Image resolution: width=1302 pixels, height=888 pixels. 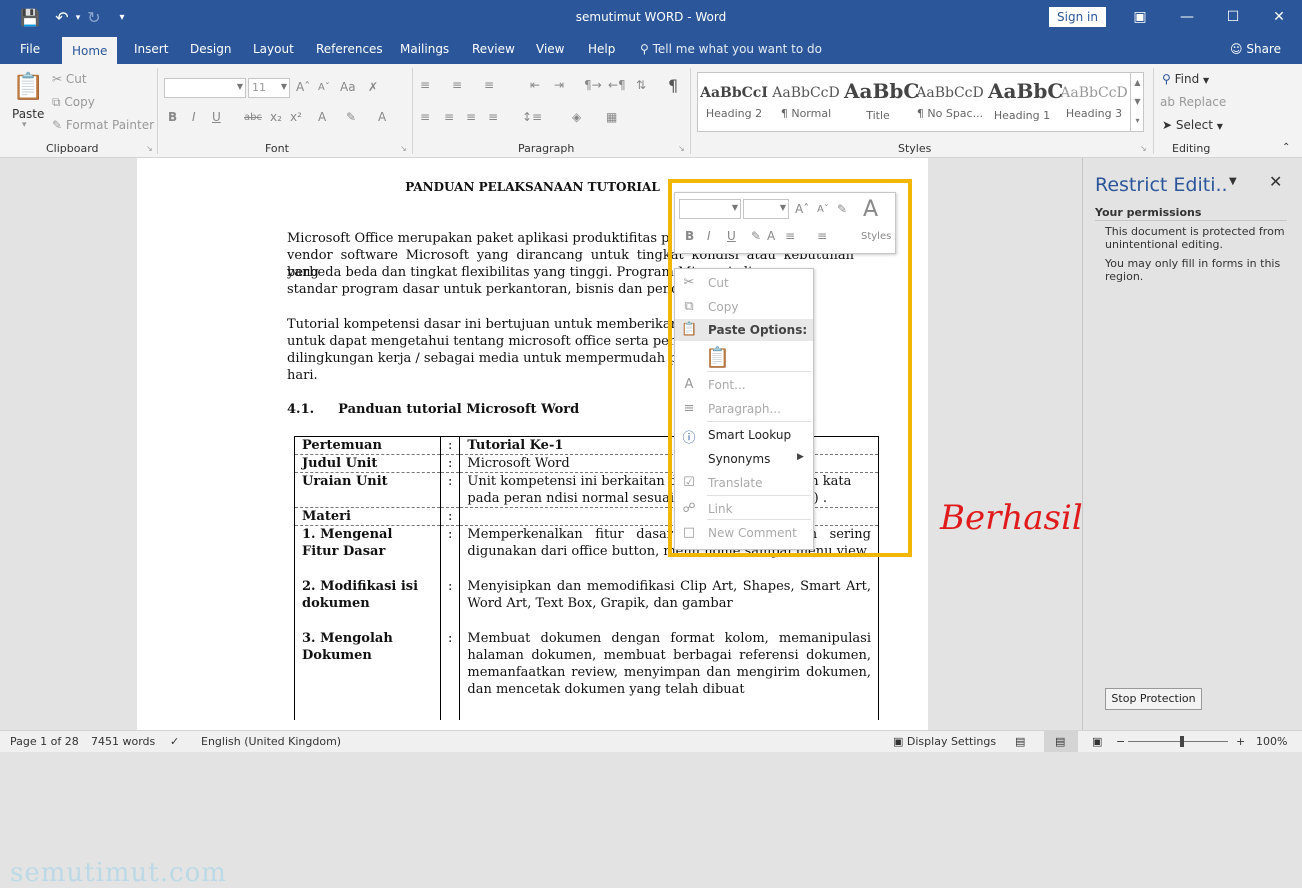 I want to click on print-layout-icon: ▤, so click(x=1061, y=741).